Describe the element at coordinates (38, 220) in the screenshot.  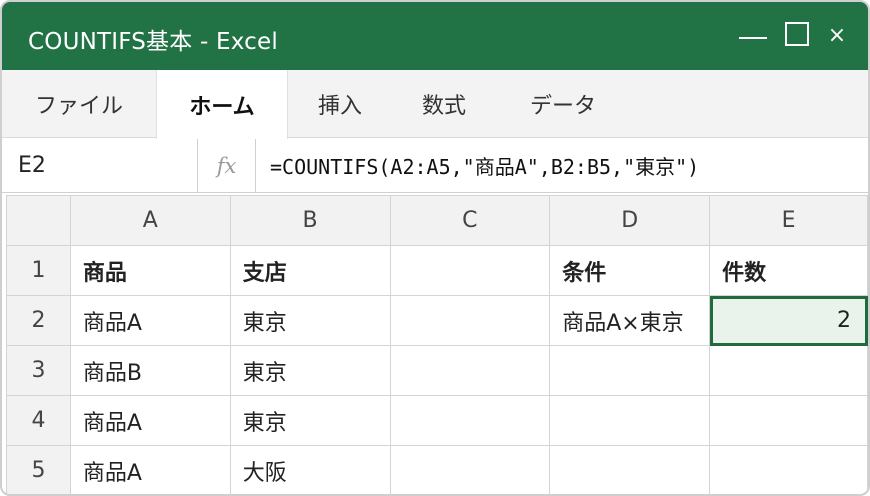
I see `select-all-corner` at that location.